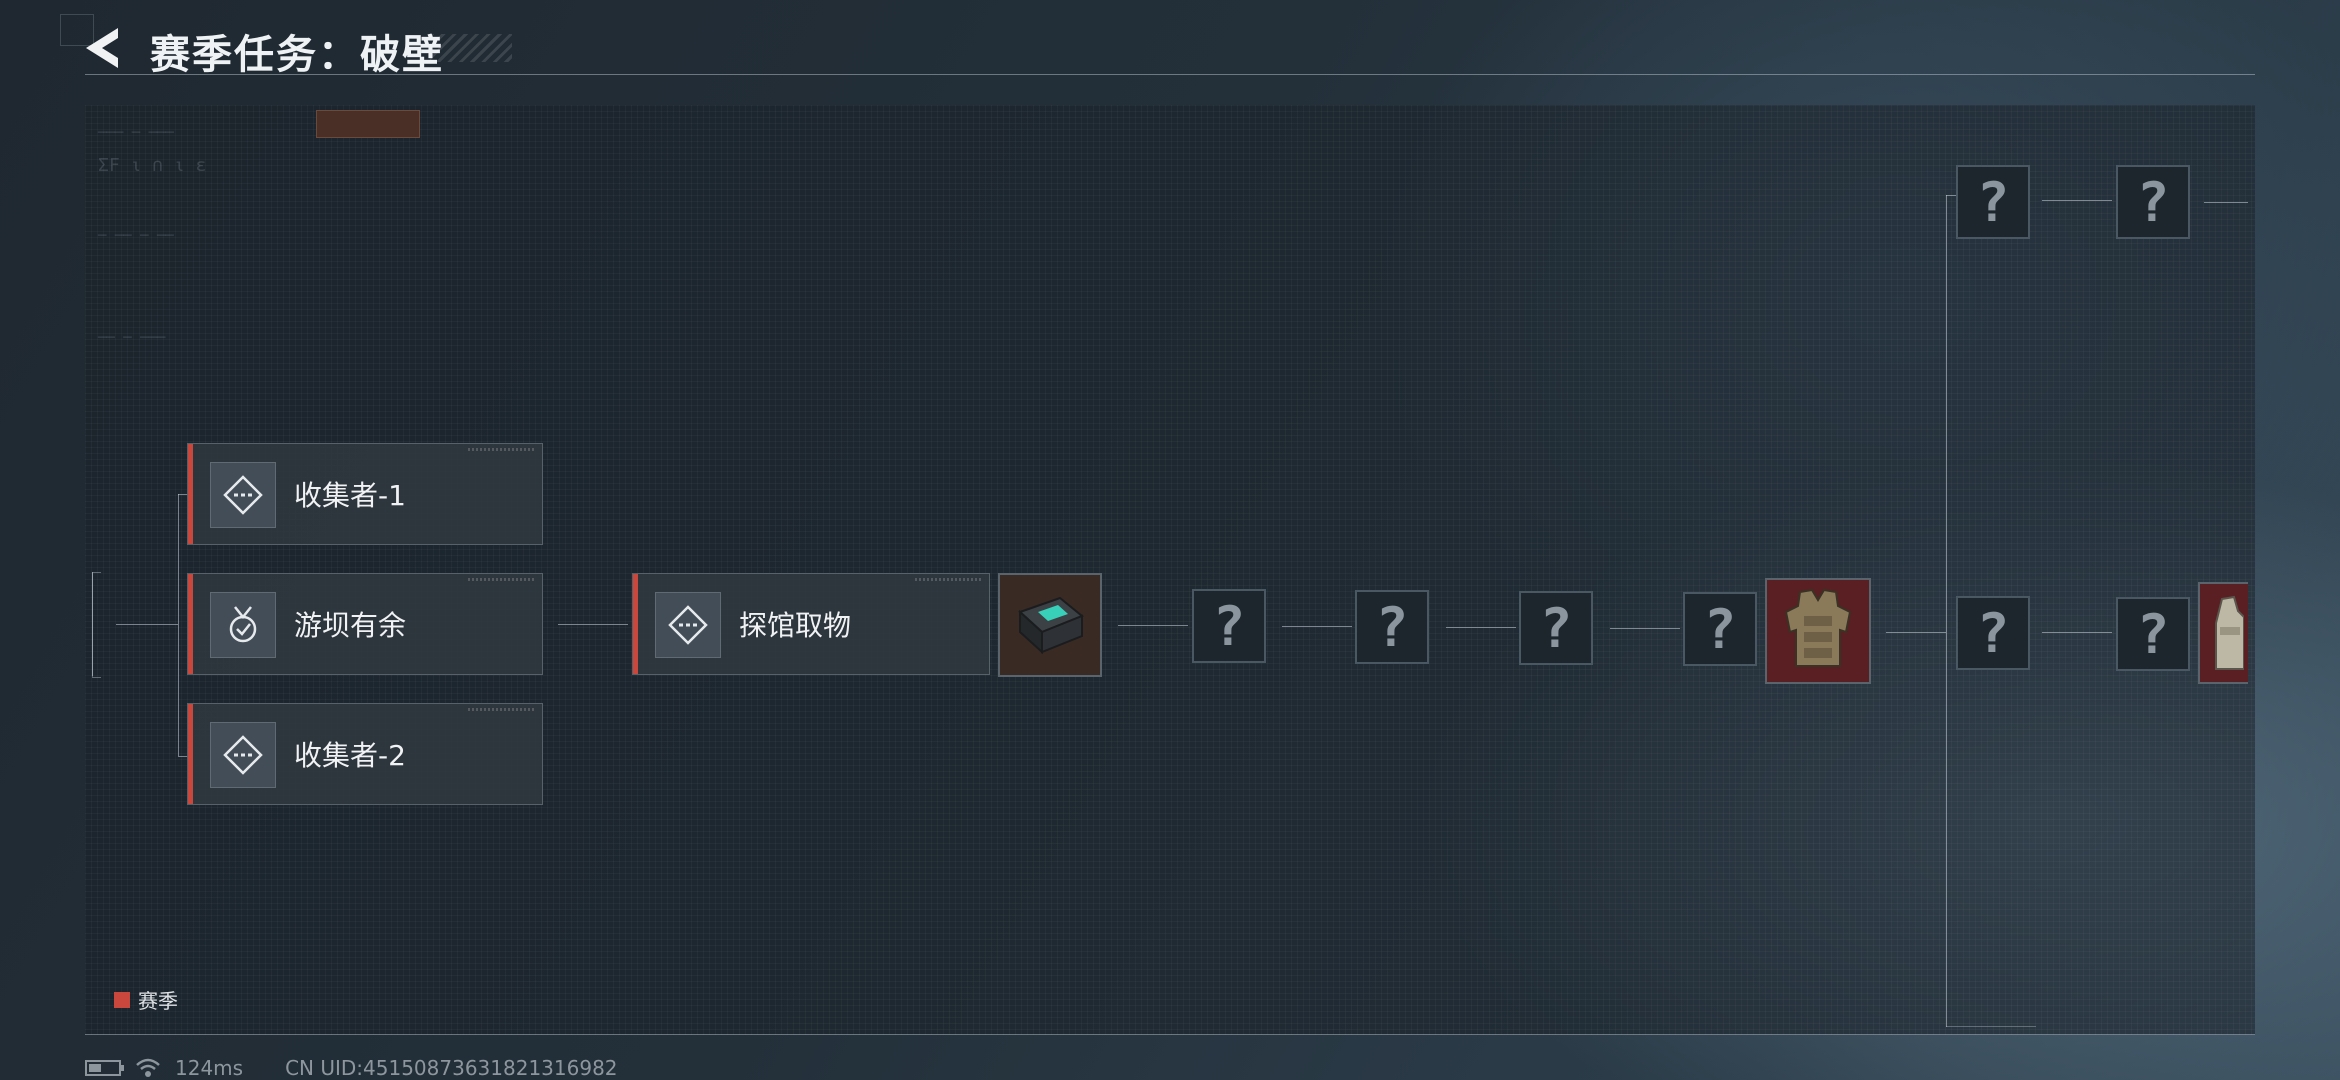  I want to click on task-card-dam: 游坝有余, so click(365, 624).